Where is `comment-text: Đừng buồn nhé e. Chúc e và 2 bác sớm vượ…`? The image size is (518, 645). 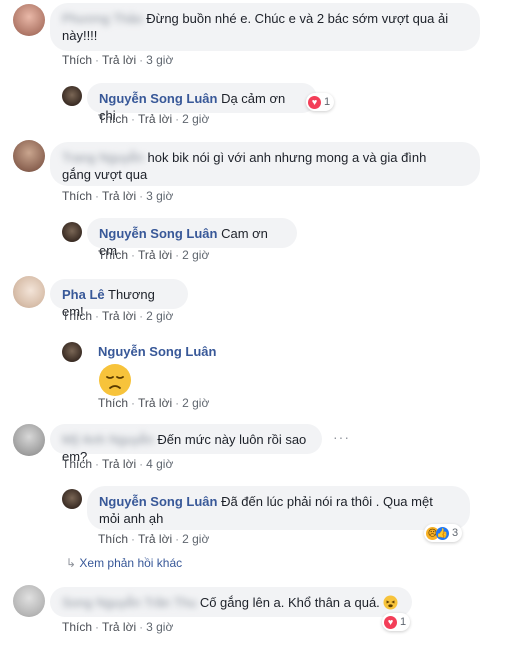
comment-text: Đừng buồn nhé e. Chúc e và 2 bác sớm vượ… is located at coordinates (297, 18).